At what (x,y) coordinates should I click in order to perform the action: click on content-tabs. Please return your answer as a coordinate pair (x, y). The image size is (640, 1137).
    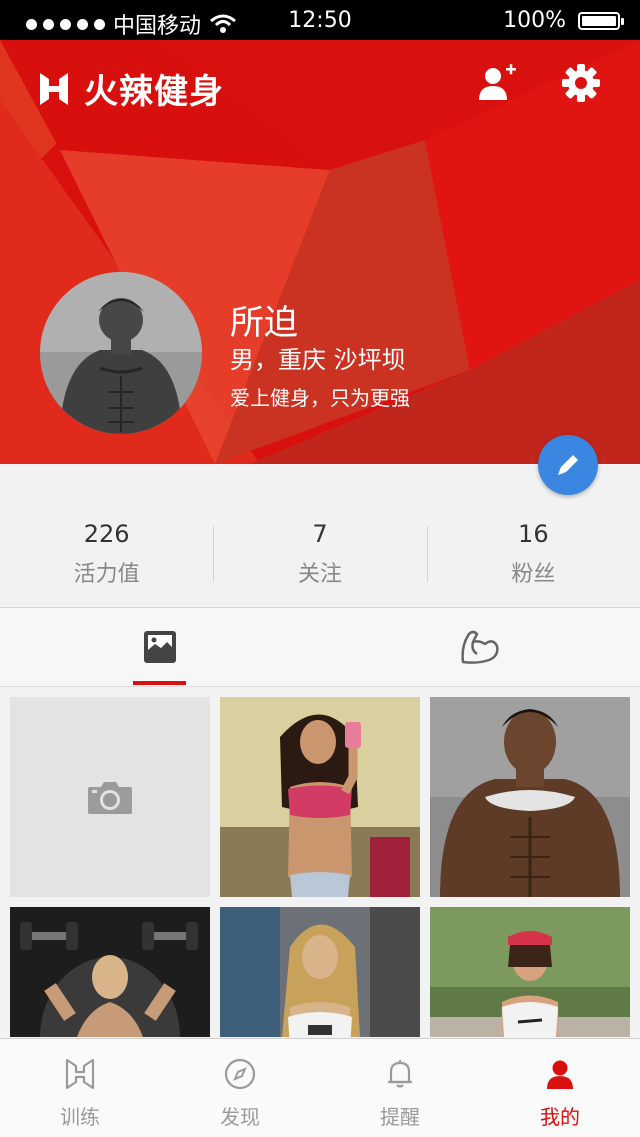
    Looking at the image, I should click on (320, 647).